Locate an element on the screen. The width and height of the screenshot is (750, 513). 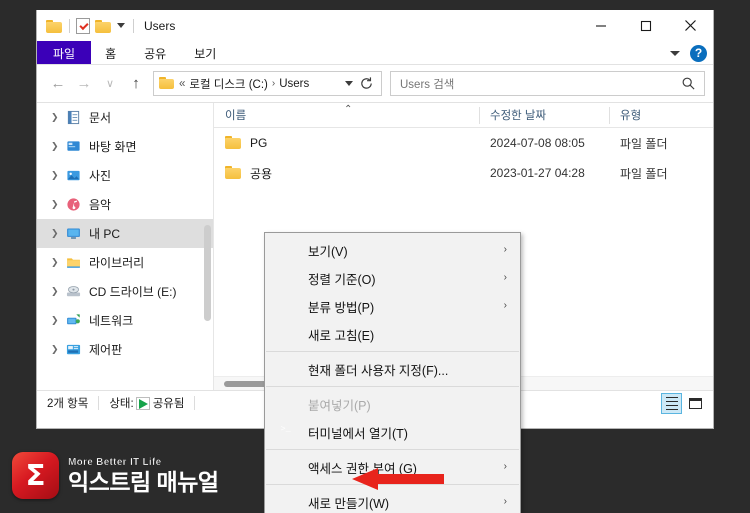
tab-share: 공유 is located at coordinates (155, 53).